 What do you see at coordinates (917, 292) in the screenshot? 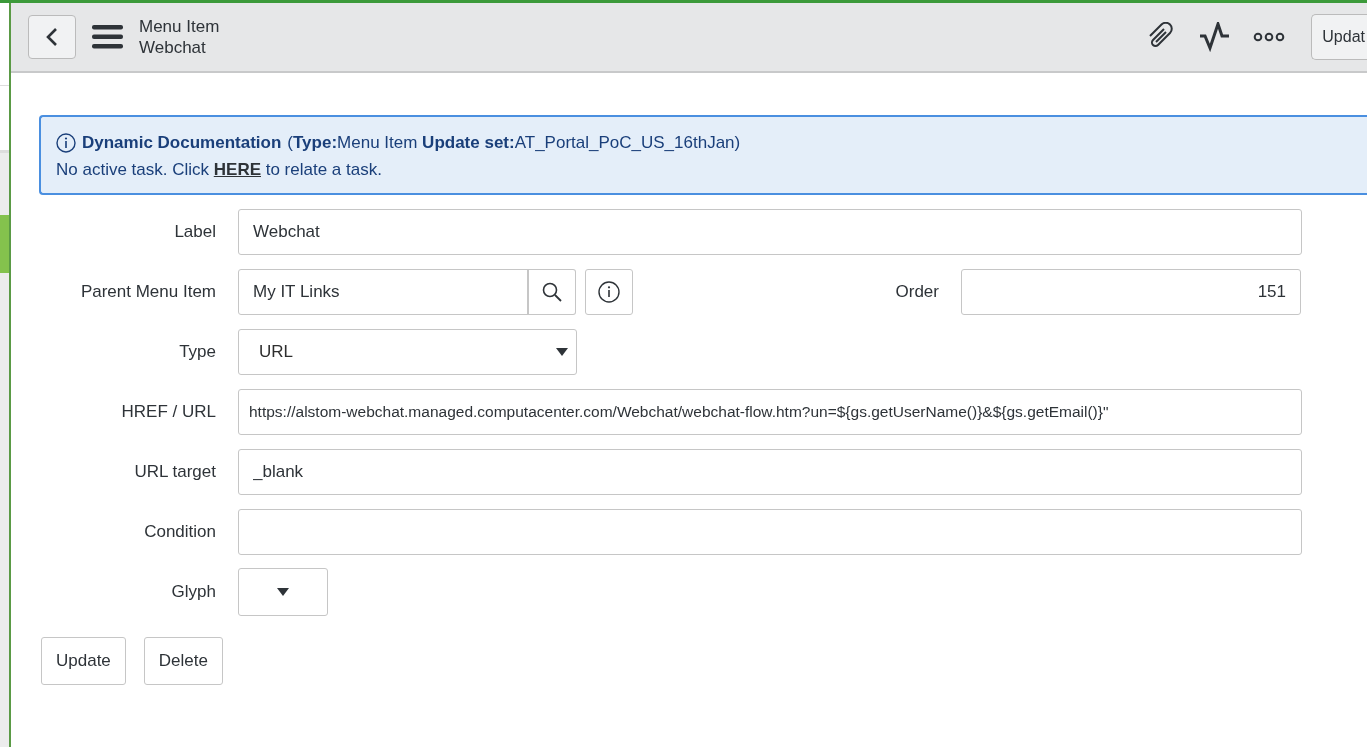
I see `field-label: Order` at bounding box center [917, 292].